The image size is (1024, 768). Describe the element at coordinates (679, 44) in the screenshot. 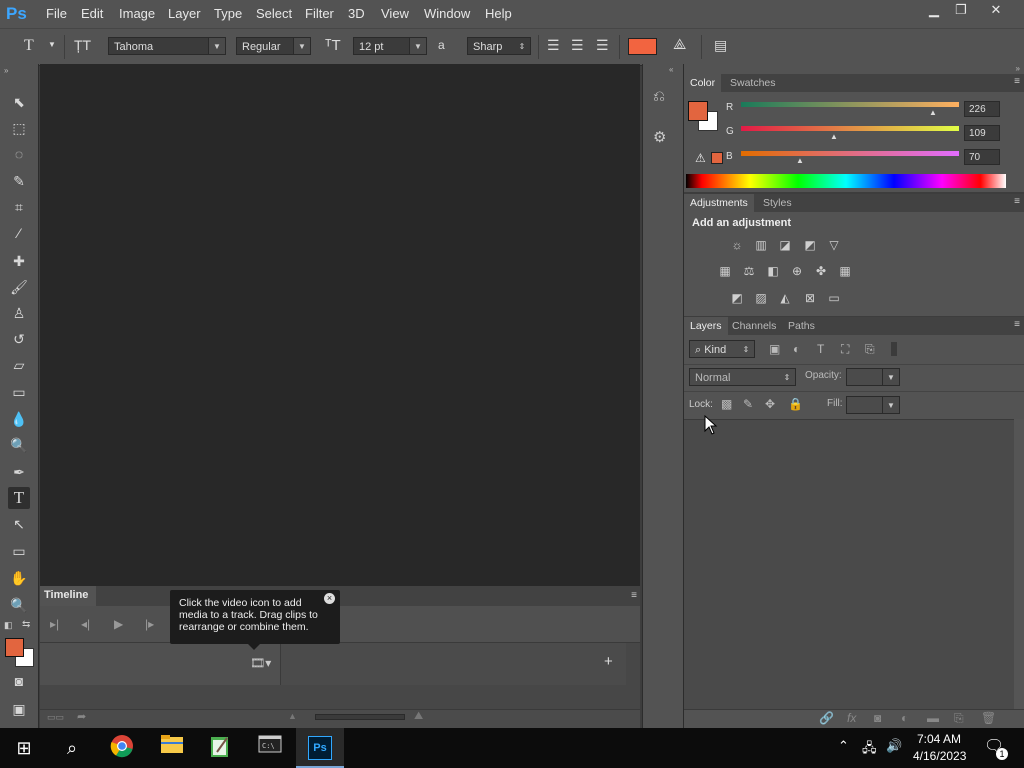

I see `warp-text-icon: ⟁` at that location.